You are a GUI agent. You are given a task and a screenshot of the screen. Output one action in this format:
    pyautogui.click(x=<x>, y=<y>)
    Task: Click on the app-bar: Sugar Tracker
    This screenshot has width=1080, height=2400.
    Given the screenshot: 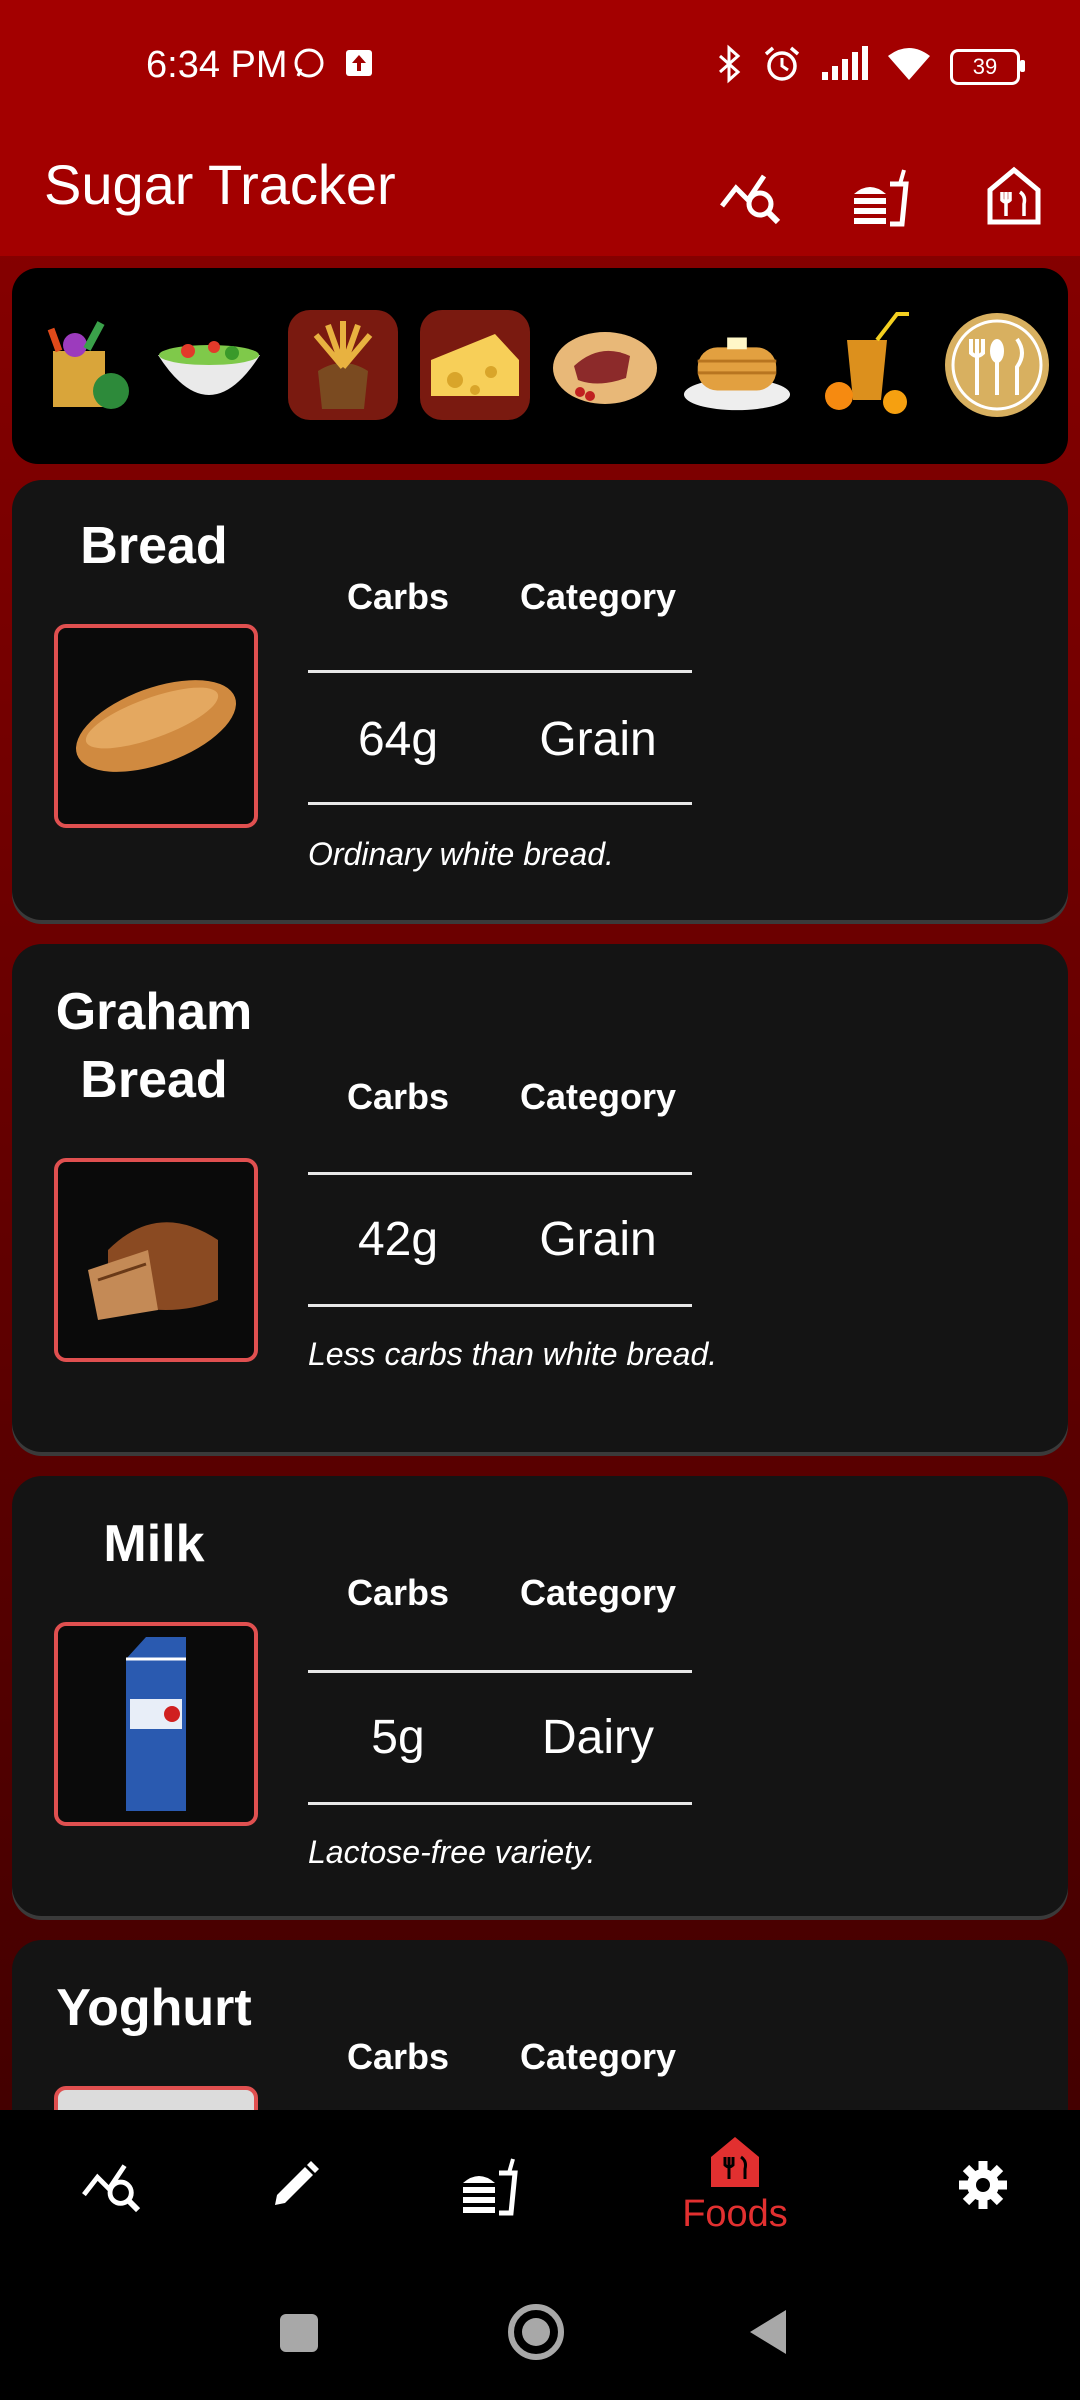 What is the action you would take?
    pyautogui.click(x=540, y=193)
    